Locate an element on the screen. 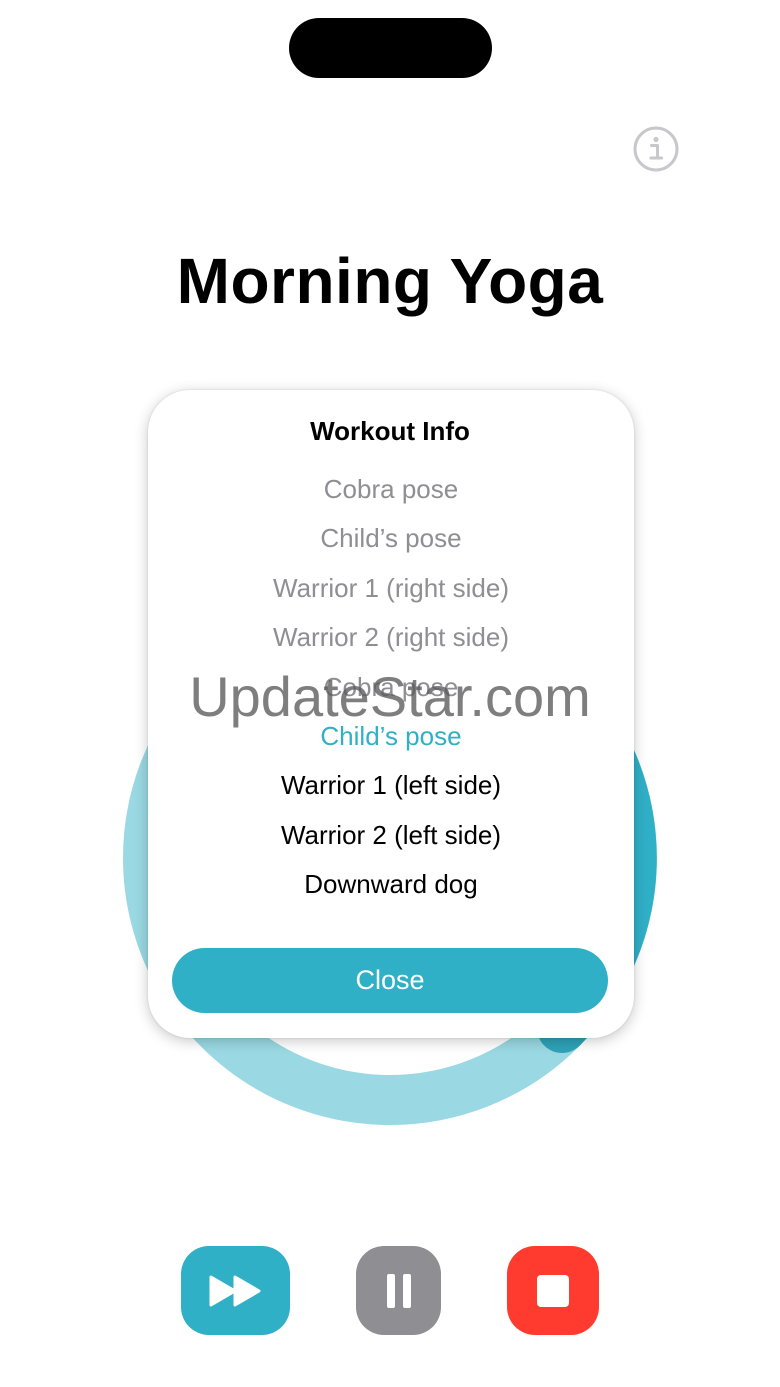  dynamic-island is located at coordinates (390, 48).